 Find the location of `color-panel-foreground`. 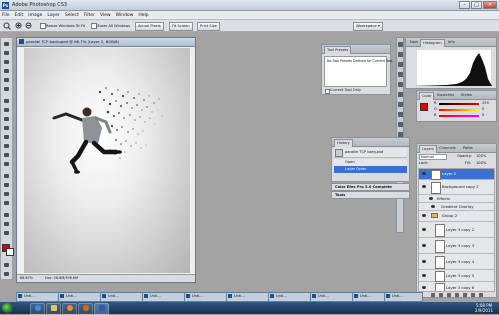

color-panel-foreground is located at coordinates (424, 107).